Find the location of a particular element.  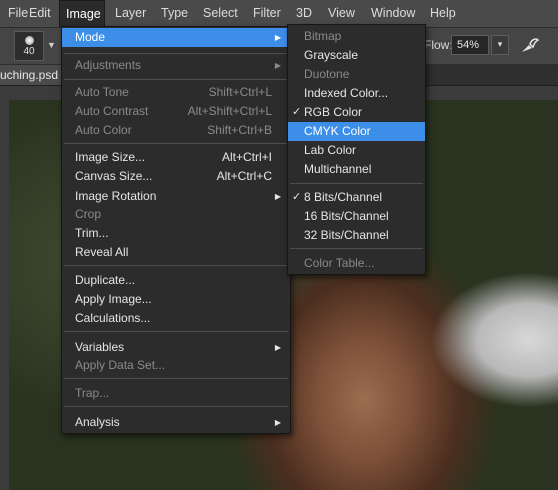

menu-item-analysis: Analysis ▶ is located at coordinates (176, 422).